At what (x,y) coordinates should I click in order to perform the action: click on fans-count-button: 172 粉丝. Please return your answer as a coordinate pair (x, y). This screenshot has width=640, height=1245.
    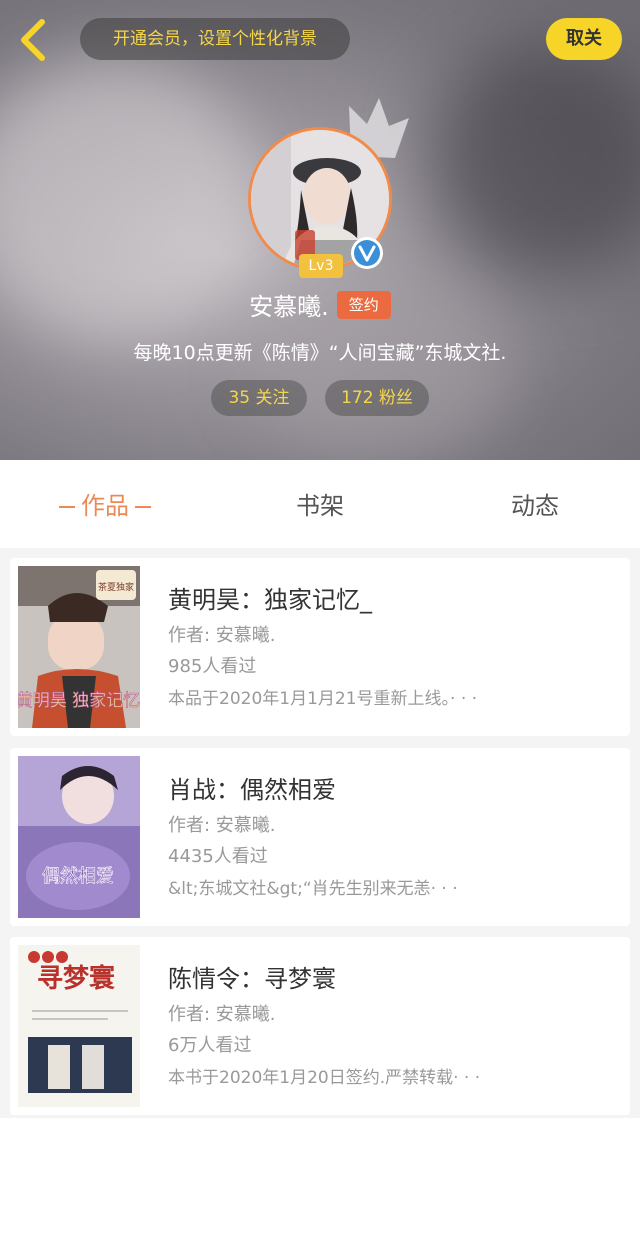
    Looking at the image, I should click on (377, 398).